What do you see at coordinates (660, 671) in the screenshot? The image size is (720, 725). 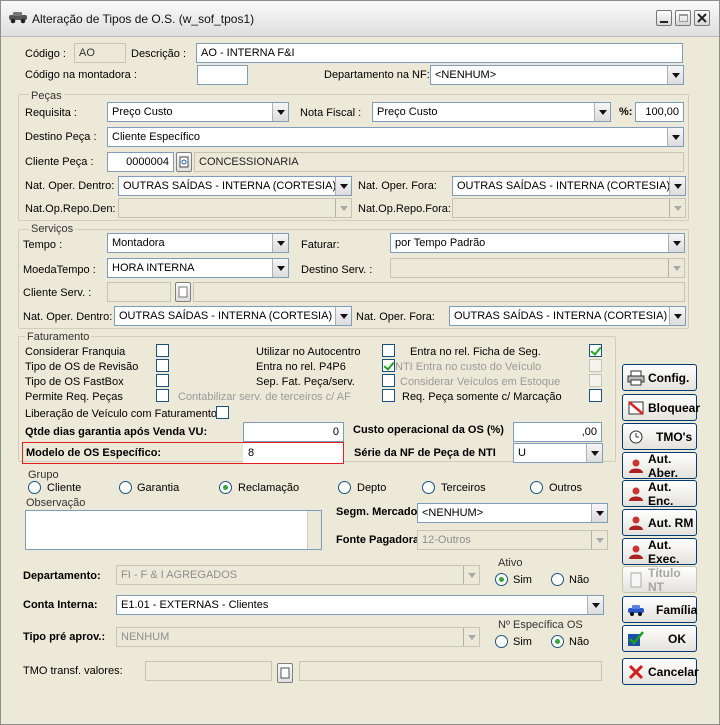 I see `cancelar-button: Cancelar` at bounding box center [660, 671].